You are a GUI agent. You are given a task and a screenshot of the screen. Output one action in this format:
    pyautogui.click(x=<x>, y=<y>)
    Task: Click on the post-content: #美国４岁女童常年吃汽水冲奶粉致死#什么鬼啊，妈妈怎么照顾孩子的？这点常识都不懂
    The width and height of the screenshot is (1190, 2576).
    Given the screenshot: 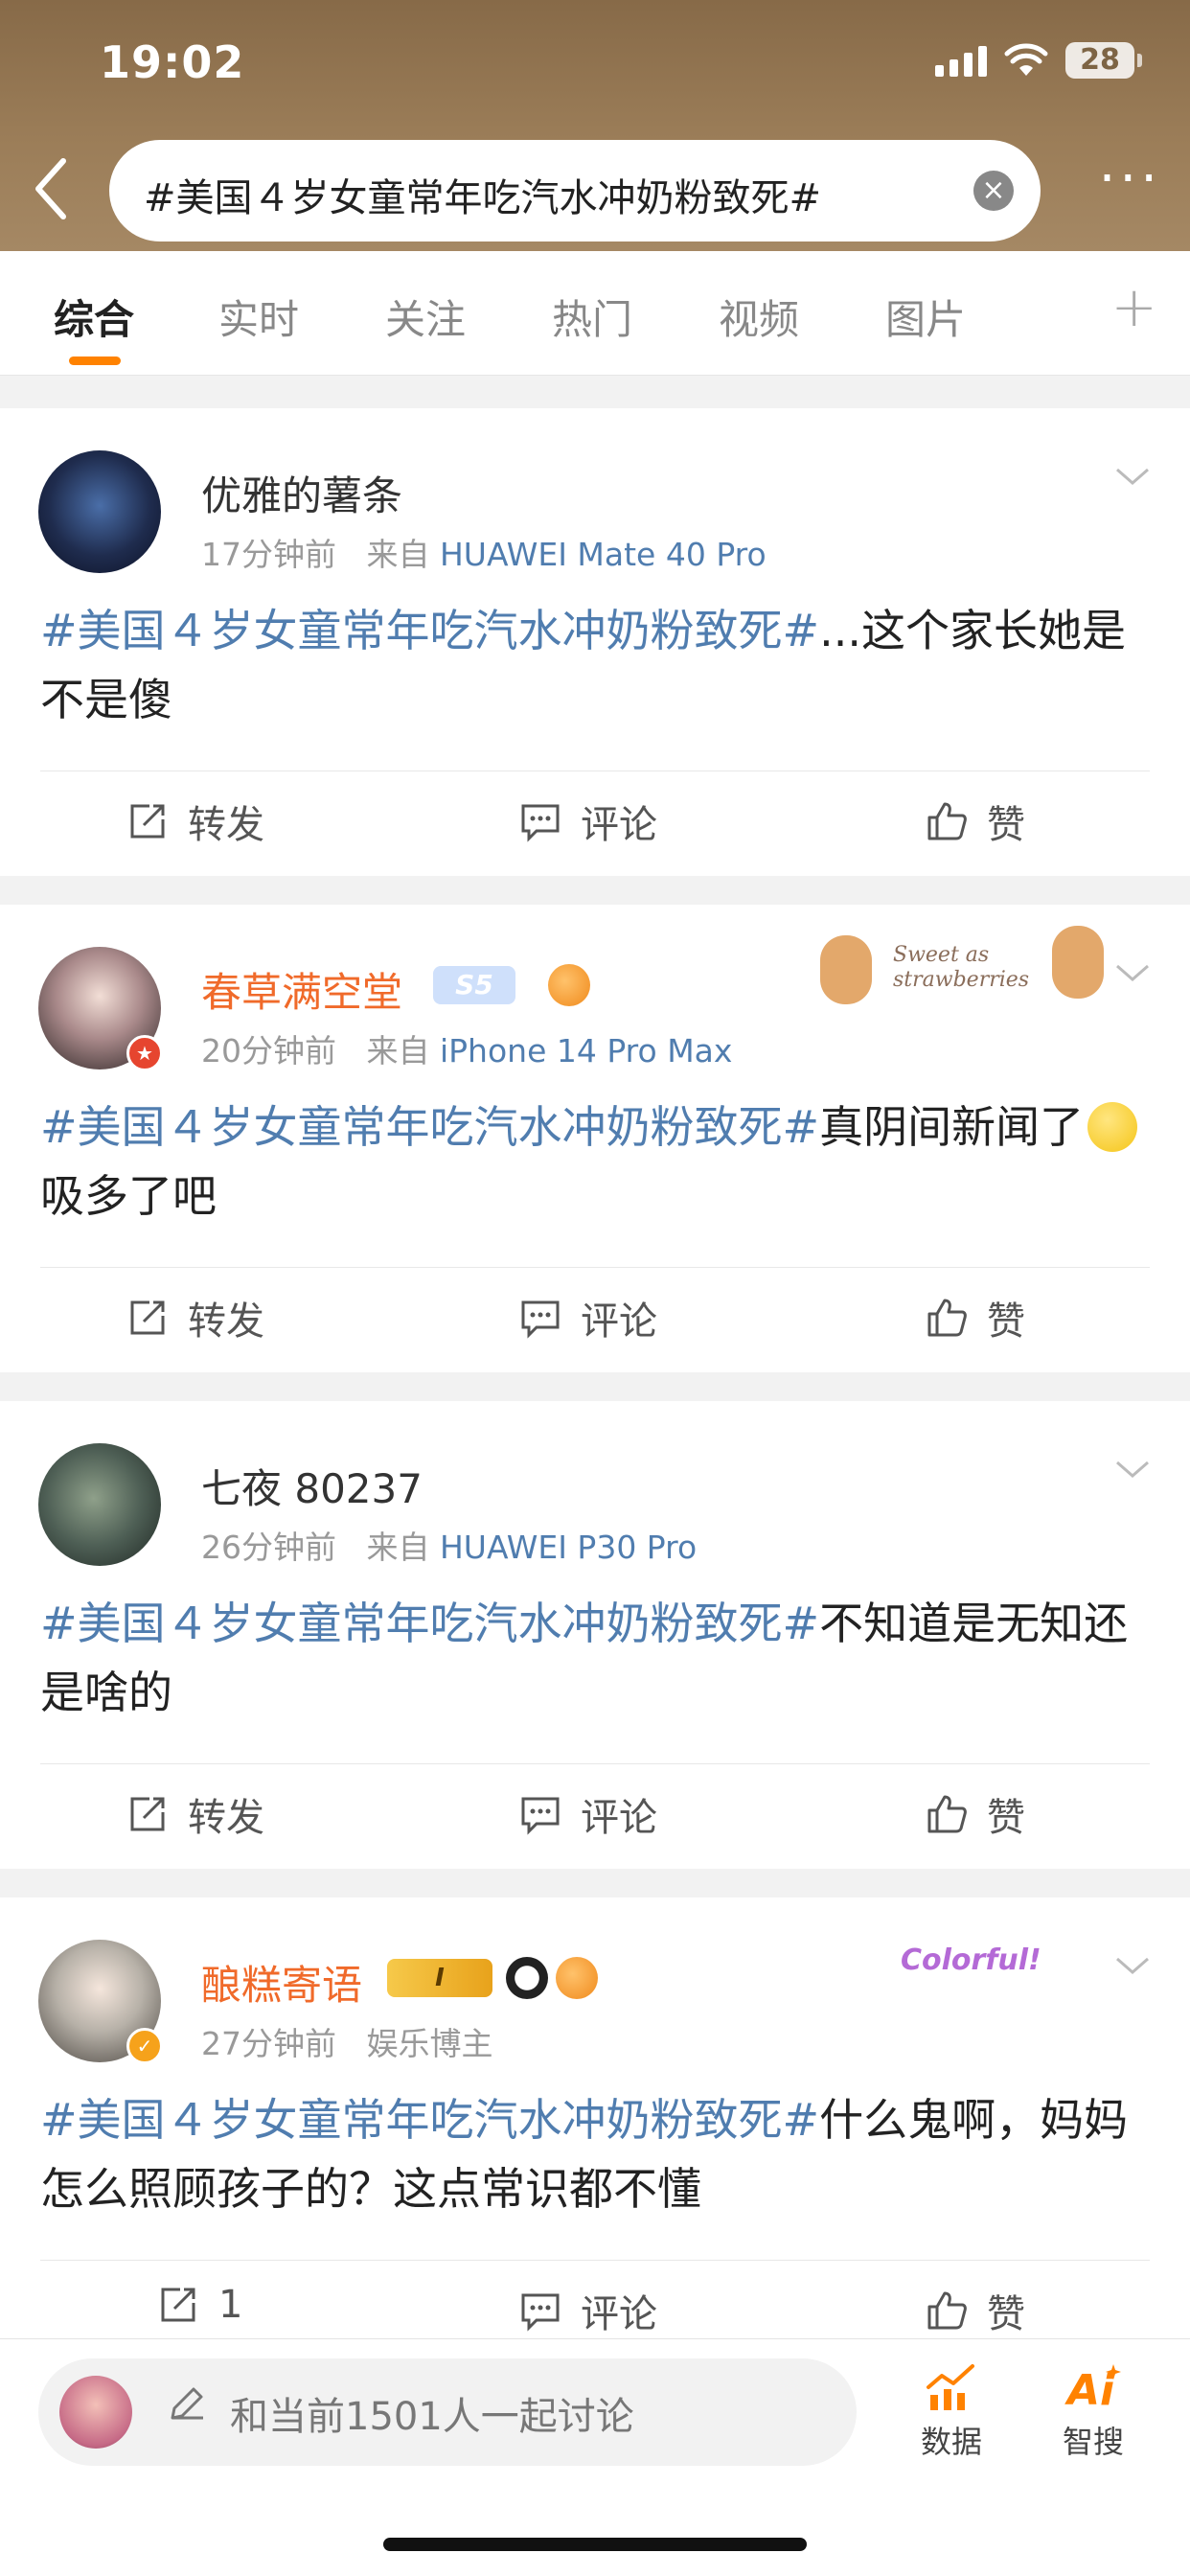 What is the action you would take?
    pyautogui.click(x=596, y=2154)
    